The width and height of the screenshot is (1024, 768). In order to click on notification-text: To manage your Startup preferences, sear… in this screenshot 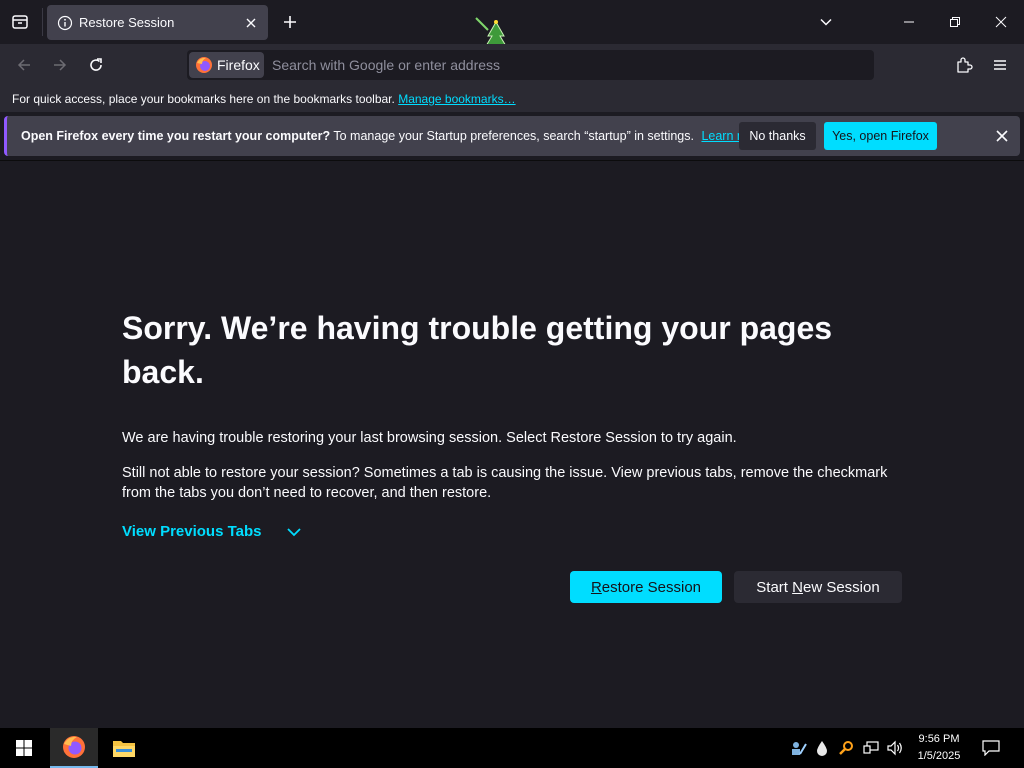, I will do `click(512, 136)`.